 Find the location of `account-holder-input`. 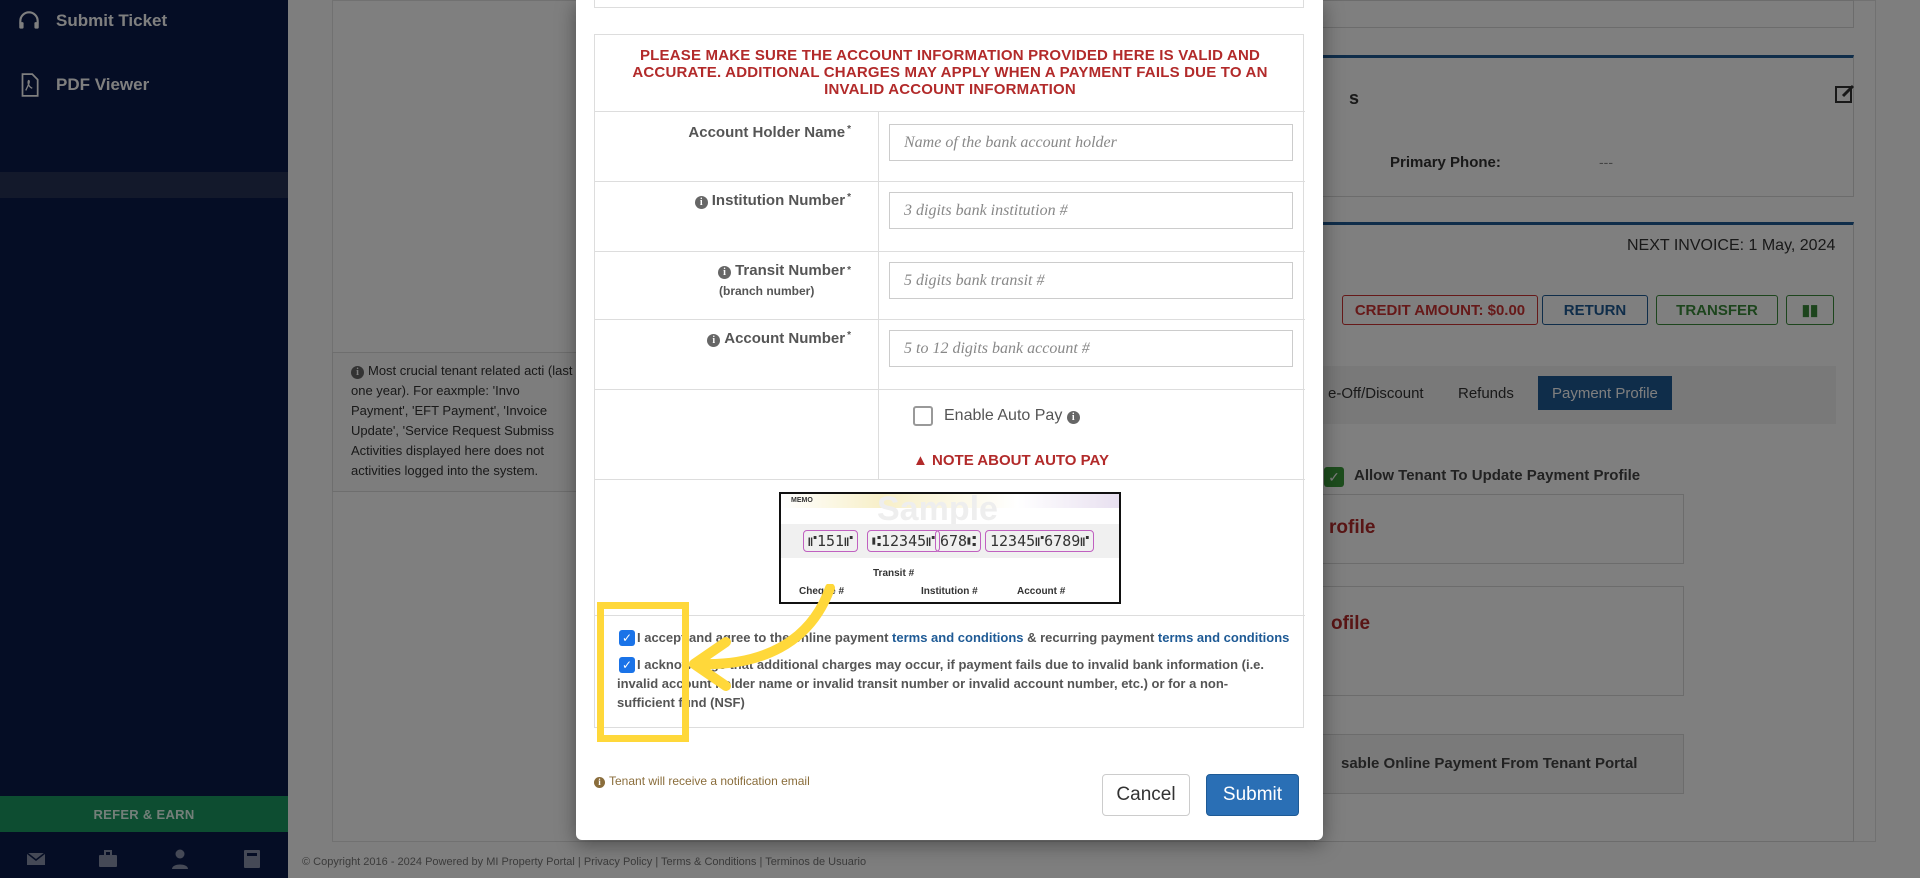

account-holder-input is located at coordinates (1091, 142).